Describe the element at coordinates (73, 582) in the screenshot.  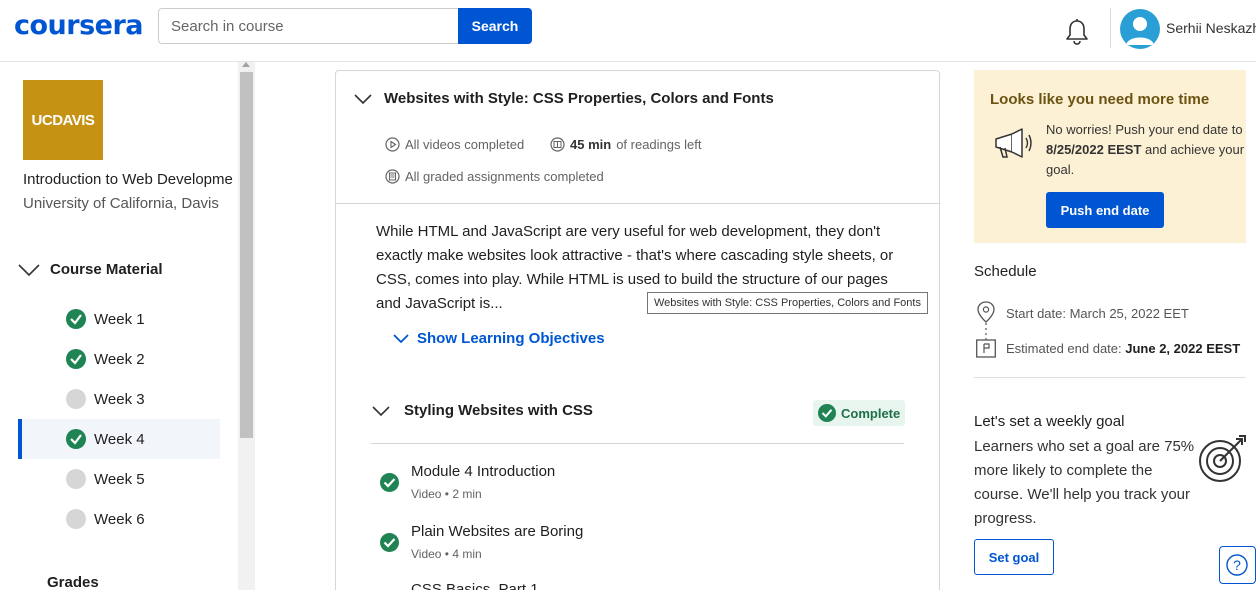
I see `sidebar-item-grades: Grades` at that location.